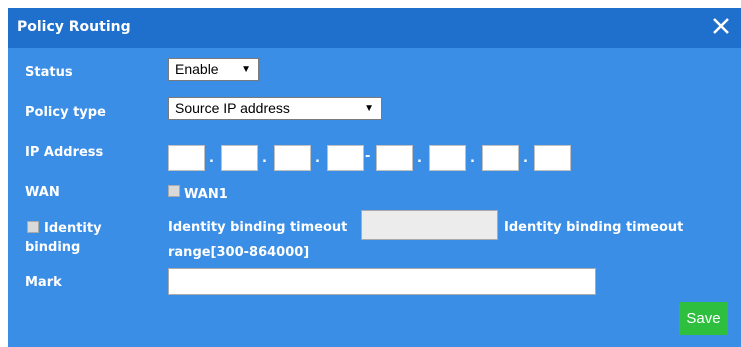  I want to click on status-label: Status, so click(49, 72).